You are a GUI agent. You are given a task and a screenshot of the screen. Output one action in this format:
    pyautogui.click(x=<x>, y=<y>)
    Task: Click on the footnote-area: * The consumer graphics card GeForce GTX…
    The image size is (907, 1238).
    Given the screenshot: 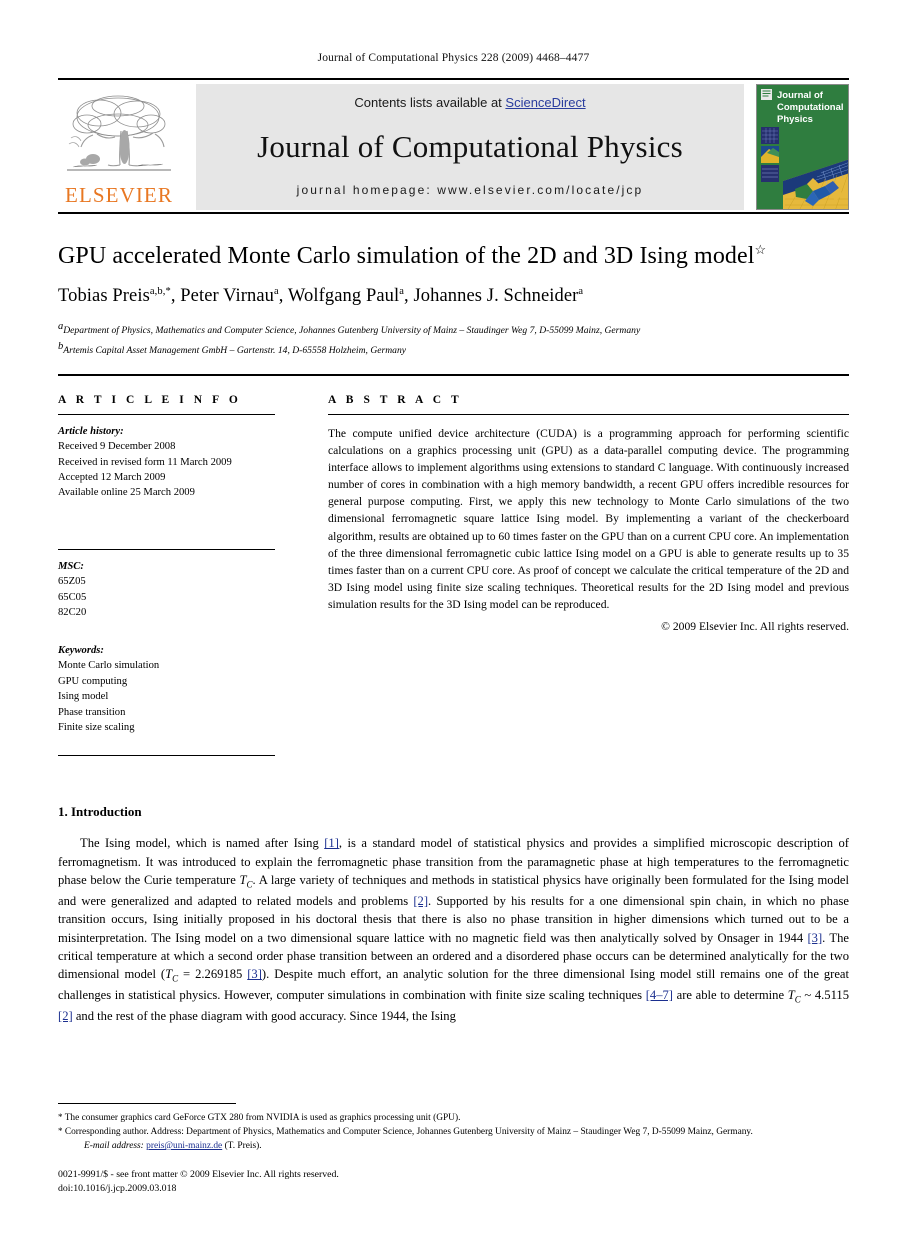 What is the action you would take?
    pyautogui.click(x=453, y=1149)
    